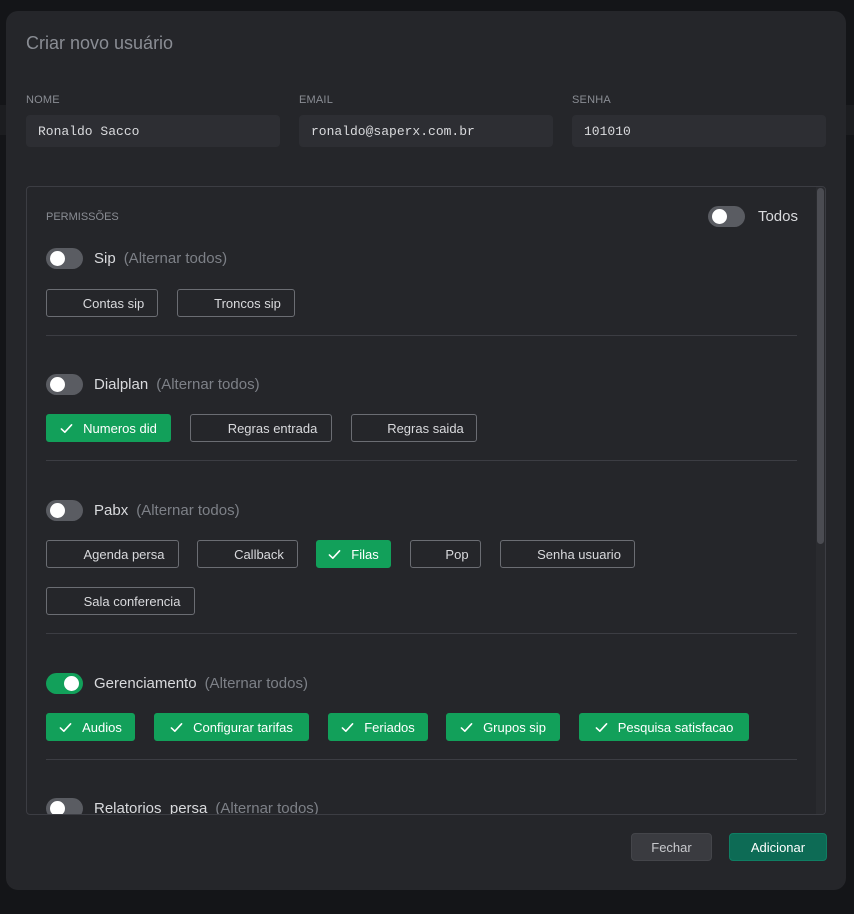 The image size is (854, 914). Describe the element at coordinates (752, 216) in the screenshot. I see `all-toggle-group: Todos` at that location.